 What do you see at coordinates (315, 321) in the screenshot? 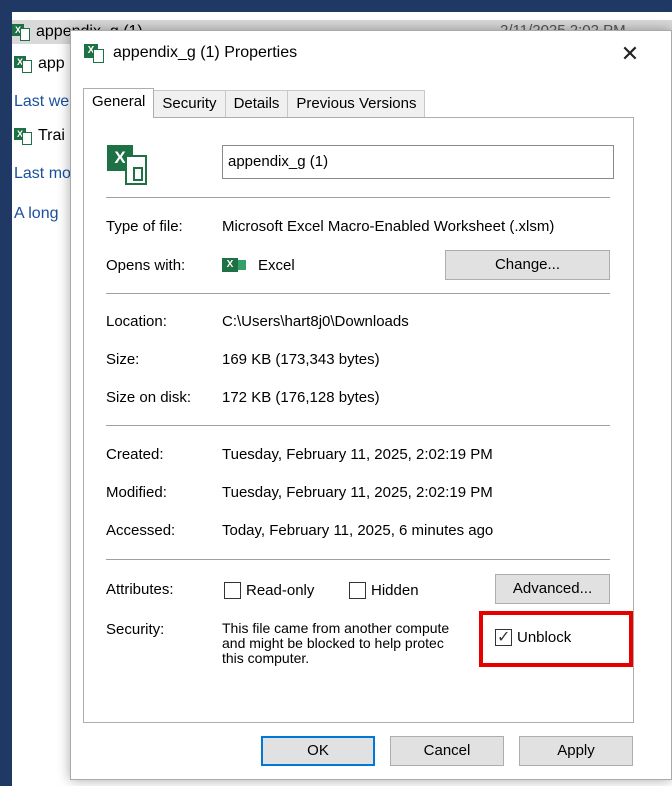
I see `location-value: C:\Users\hart8j0\Downloads` at bounding box center [315, 321].